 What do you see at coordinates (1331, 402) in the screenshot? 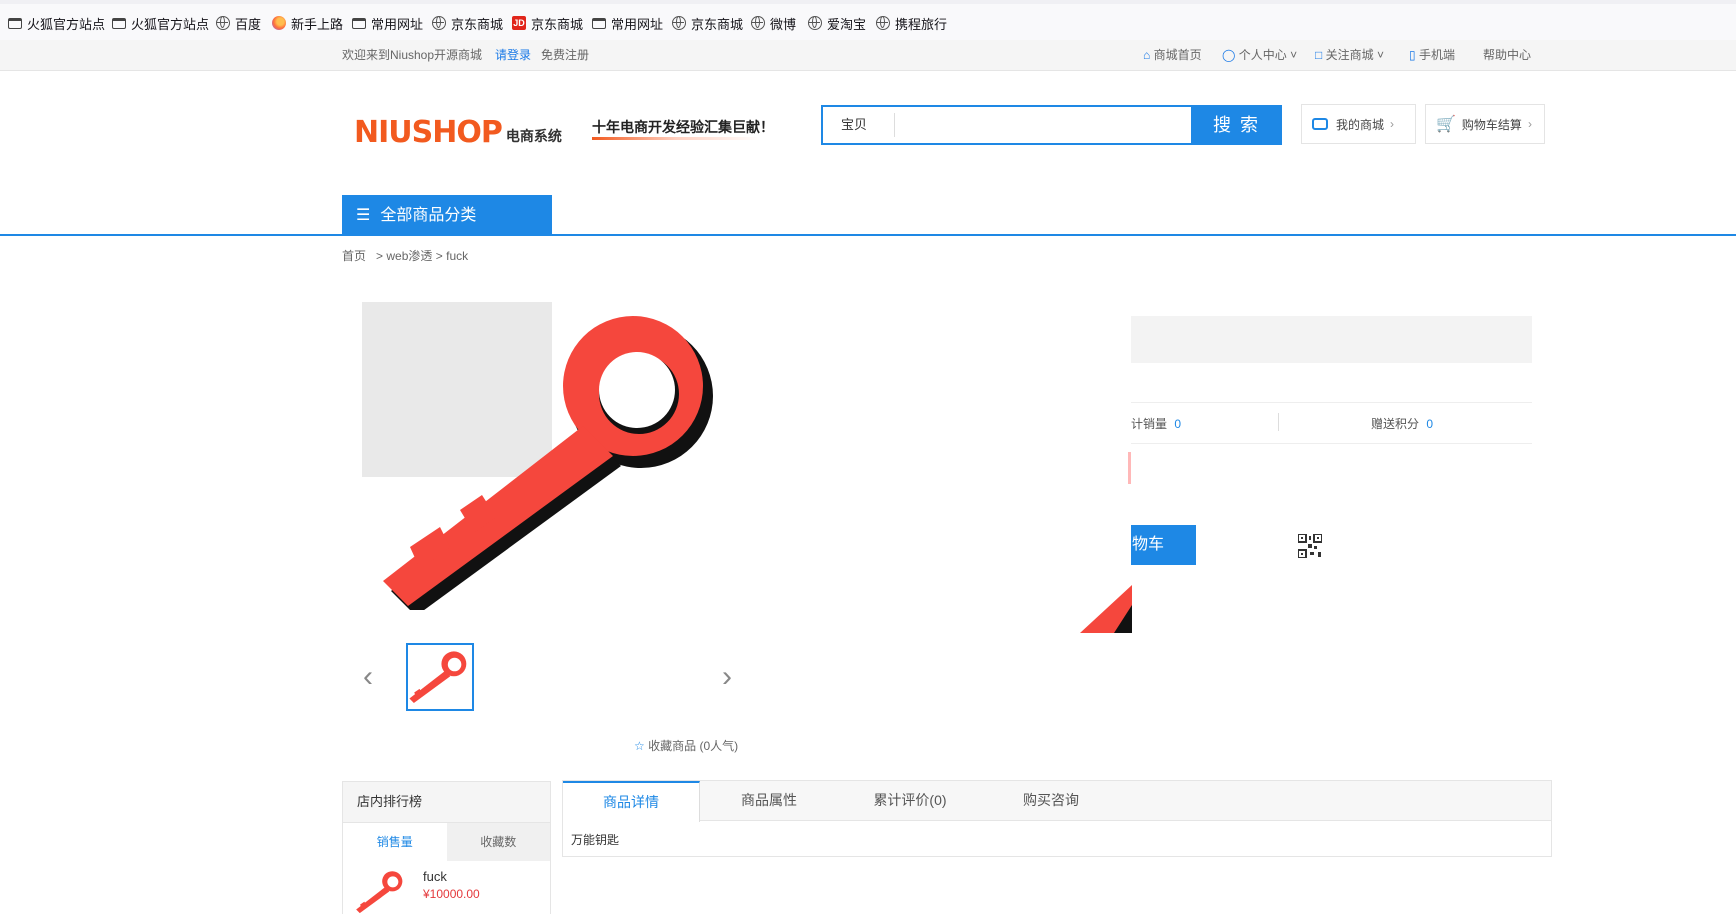
I see `info-divider` at bounding box center [1331, 402].